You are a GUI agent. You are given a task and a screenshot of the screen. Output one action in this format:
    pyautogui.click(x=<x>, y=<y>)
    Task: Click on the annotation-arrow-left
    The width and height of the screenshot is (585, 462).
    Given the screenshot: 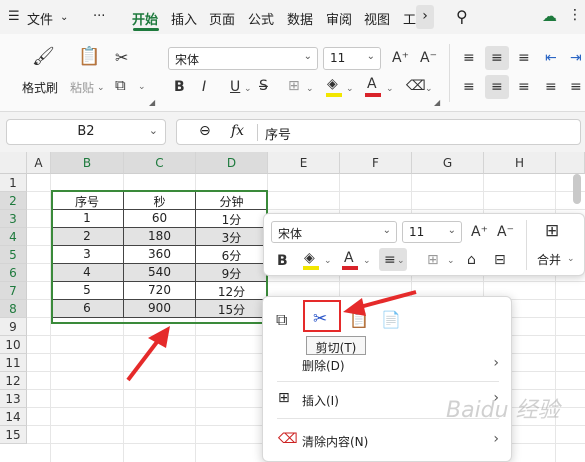 What is the action you would take?
    pyautogui.click(x=144, y=359)
    